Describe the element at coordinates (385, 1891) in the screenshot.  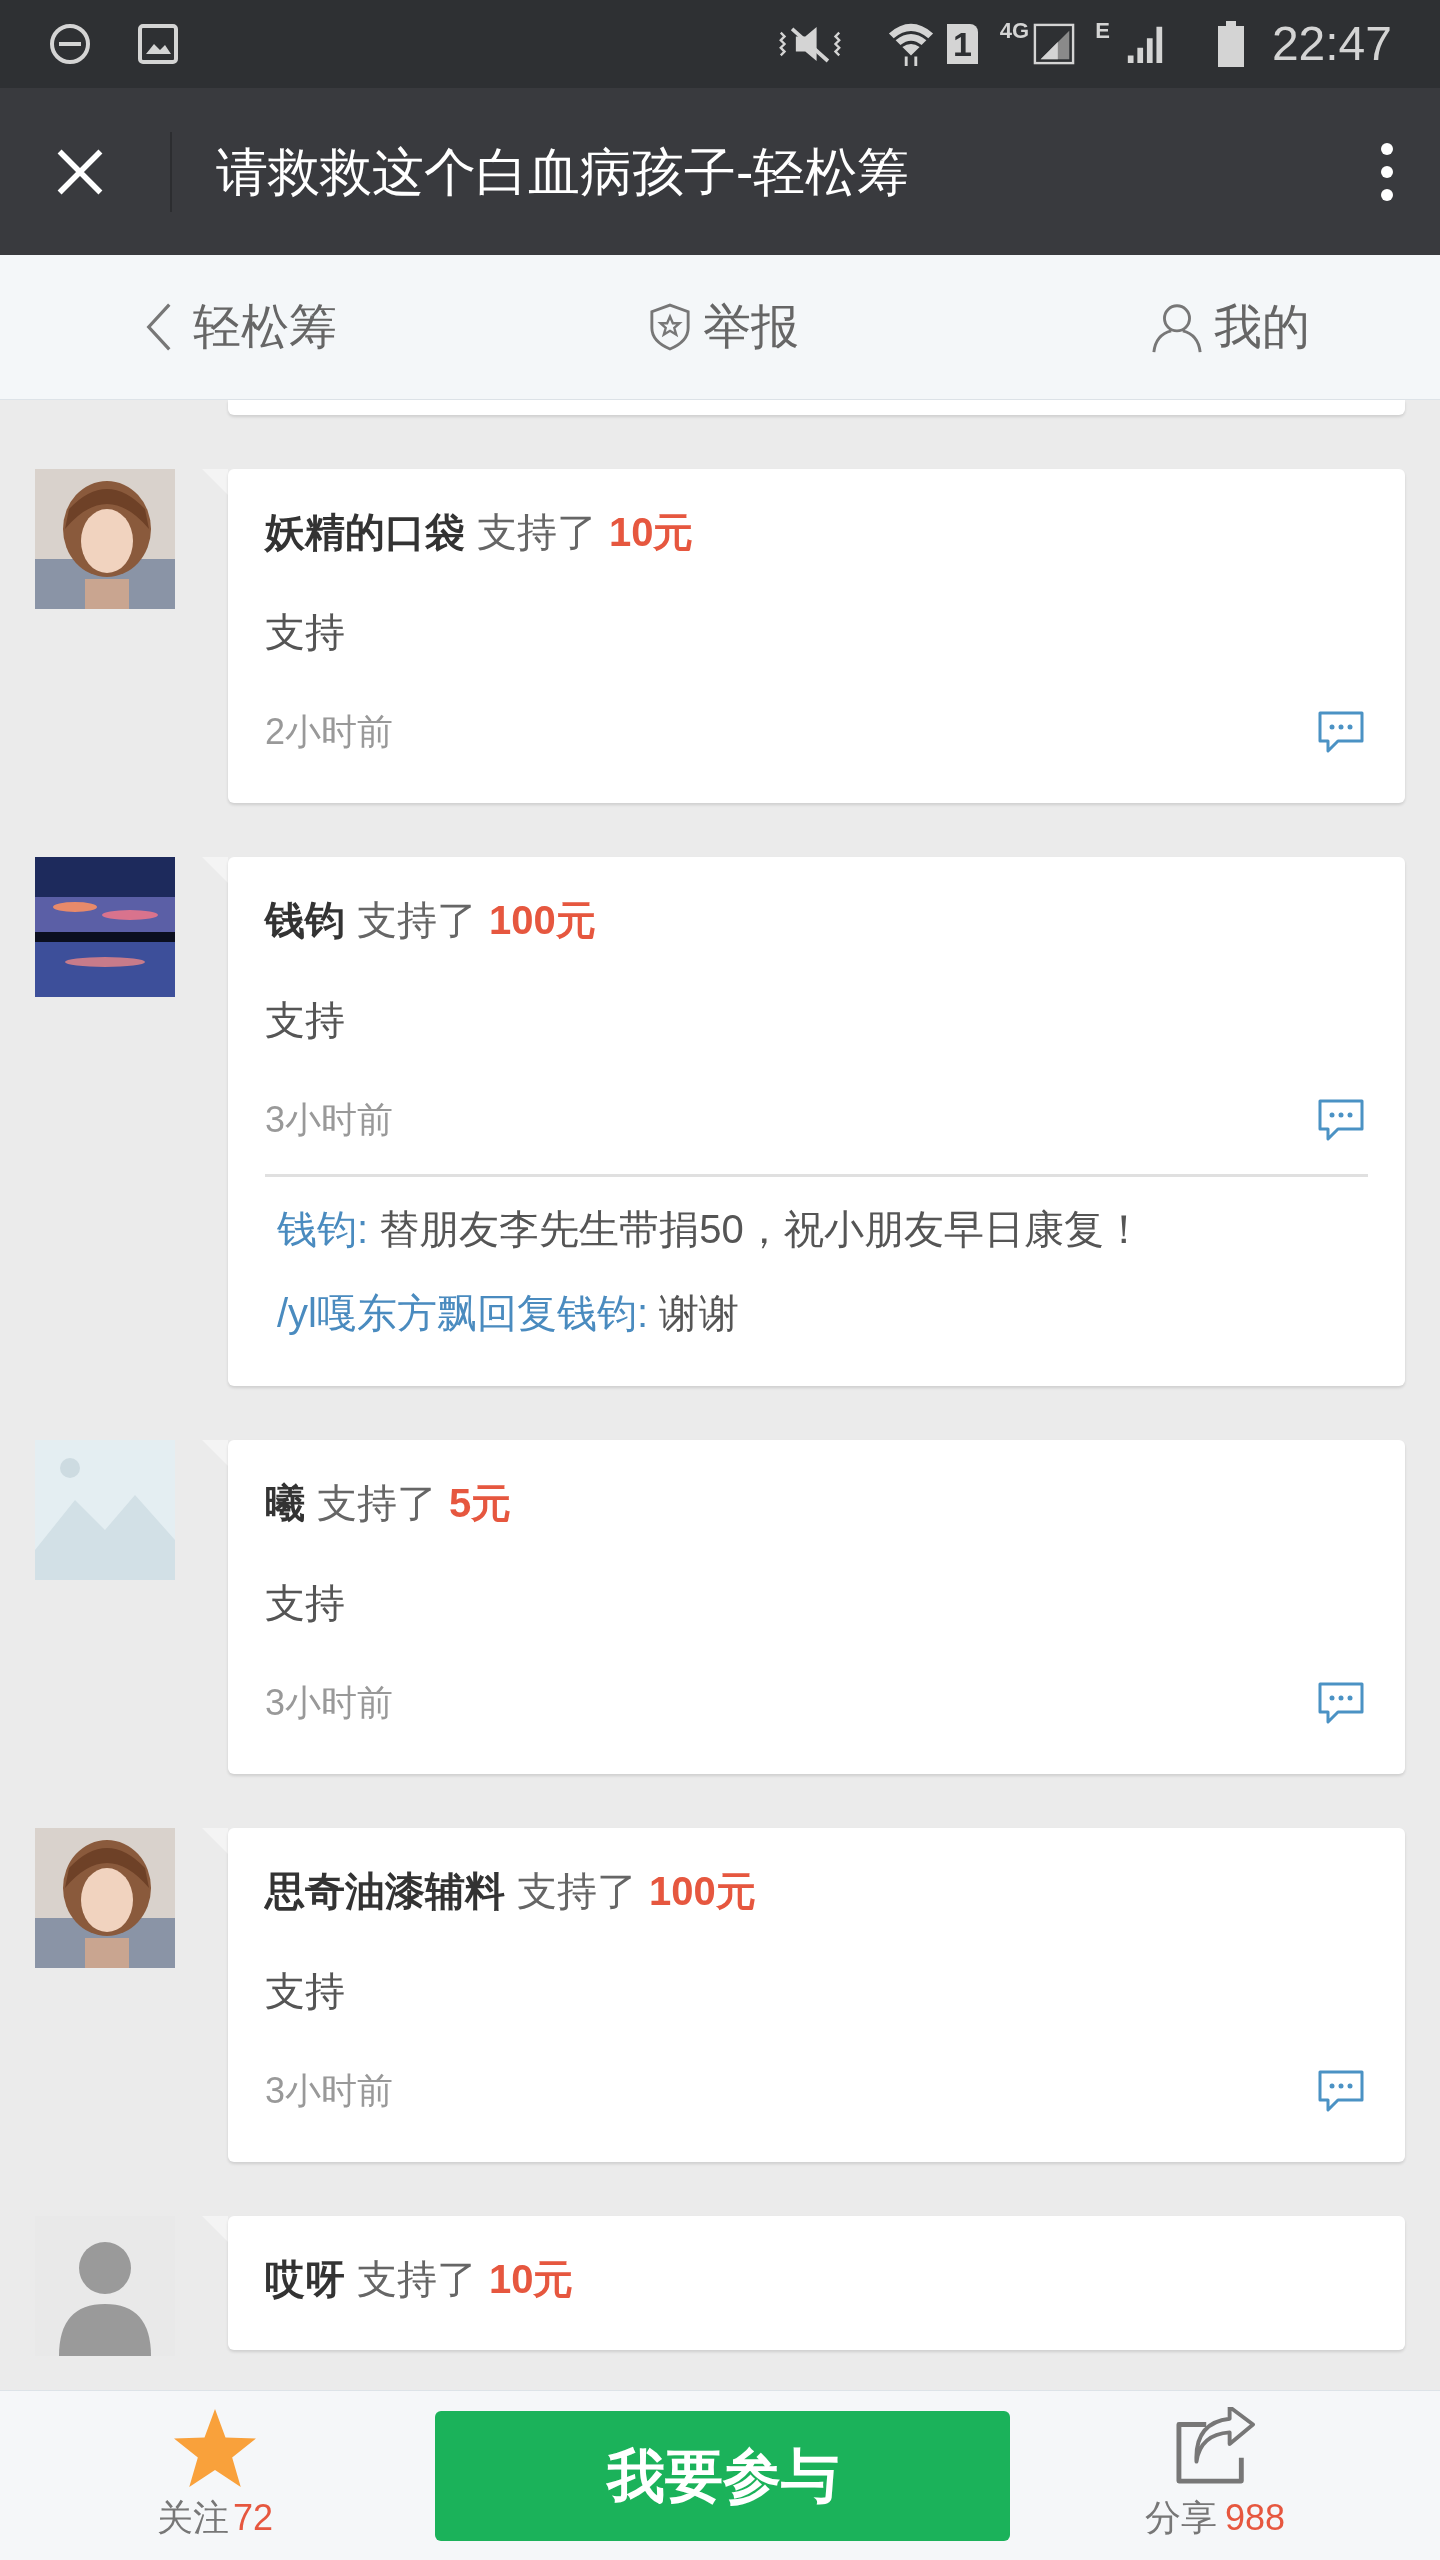
I see `donor-name: 思奇油漆辅料` at that location.